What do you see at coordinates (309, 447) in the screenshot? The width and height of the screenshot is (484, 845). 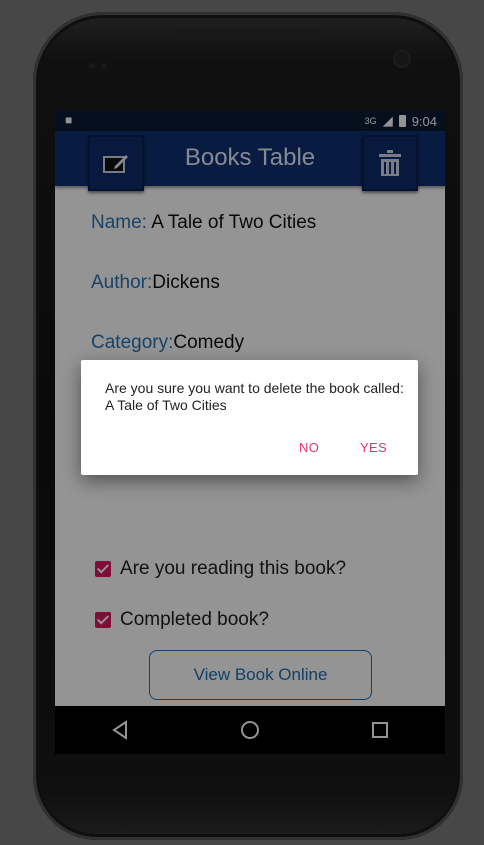 I see `dialog-no-button: NO` at bounding box center [309, 447].